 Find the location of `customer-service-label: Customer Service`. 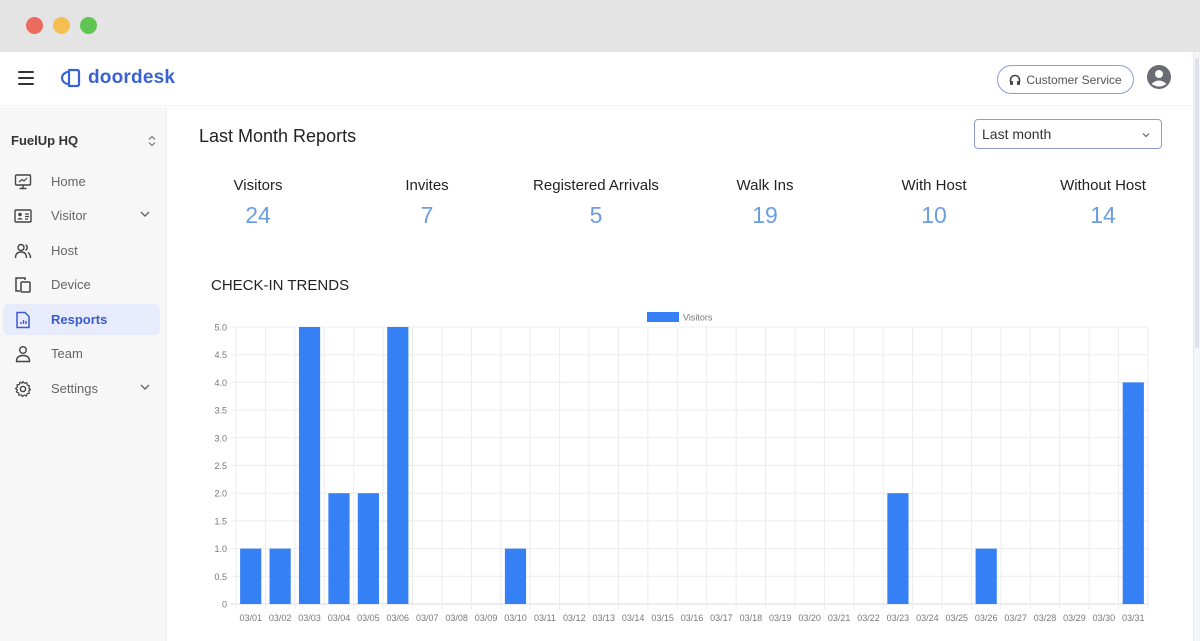

customer-service-label: Customer Service is located at coordinates (1074, 79).